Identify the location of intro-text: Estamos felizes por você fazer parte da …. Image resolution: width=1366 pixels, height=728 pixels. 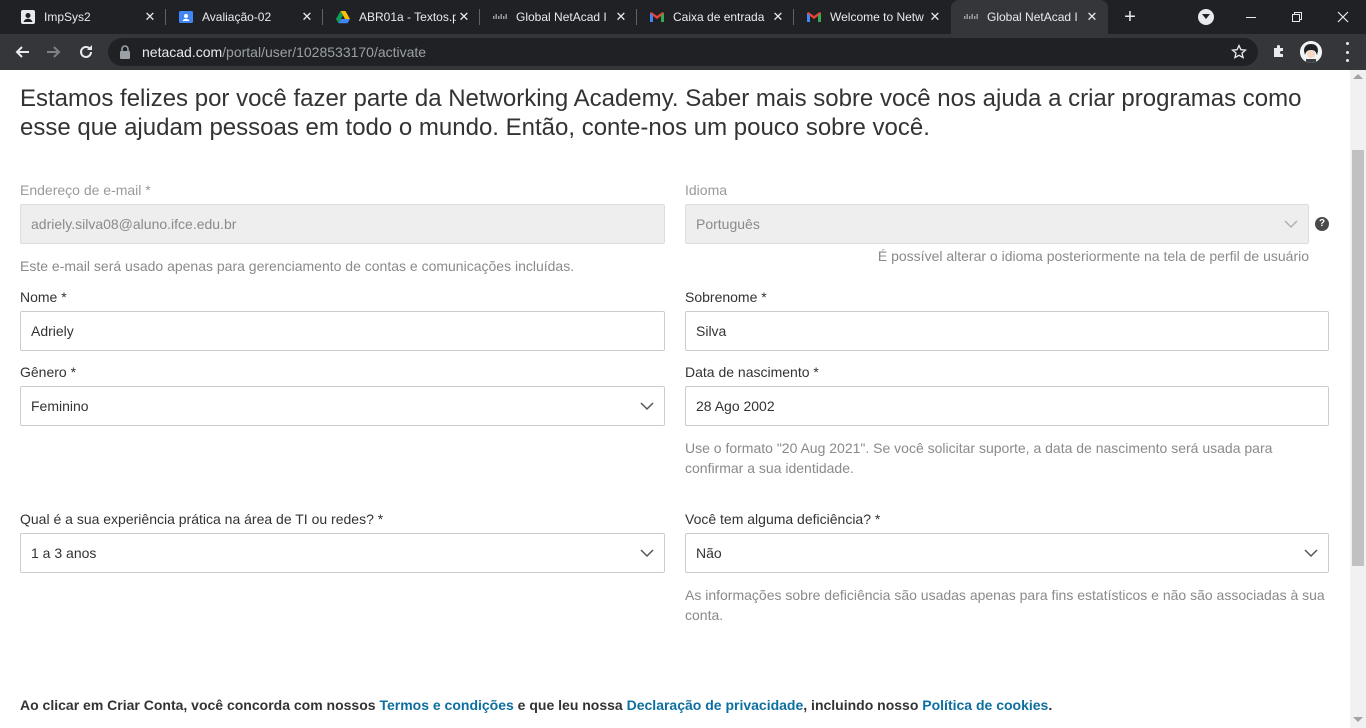
(661, 113).